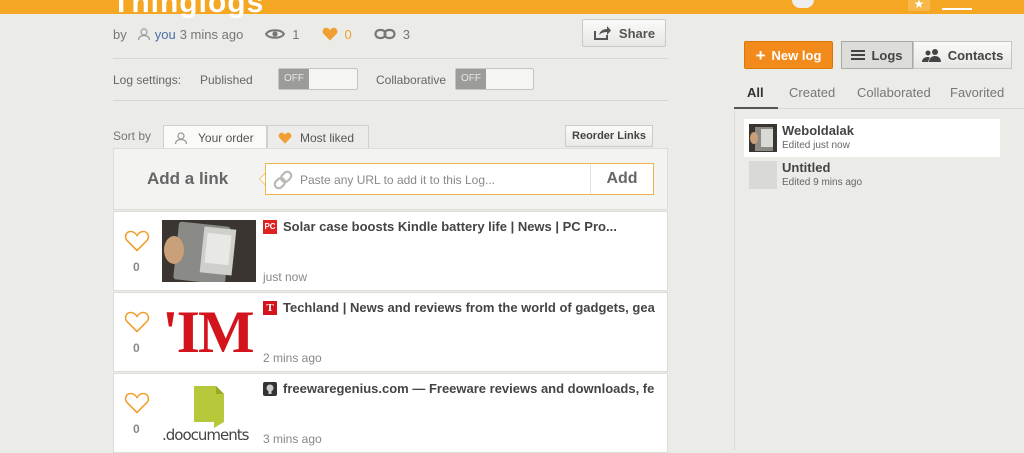  What do you see at coordinates (188, 10) in the screenshot?
I see `app-logo: Thinglogs` at bounding box center [188, 10].